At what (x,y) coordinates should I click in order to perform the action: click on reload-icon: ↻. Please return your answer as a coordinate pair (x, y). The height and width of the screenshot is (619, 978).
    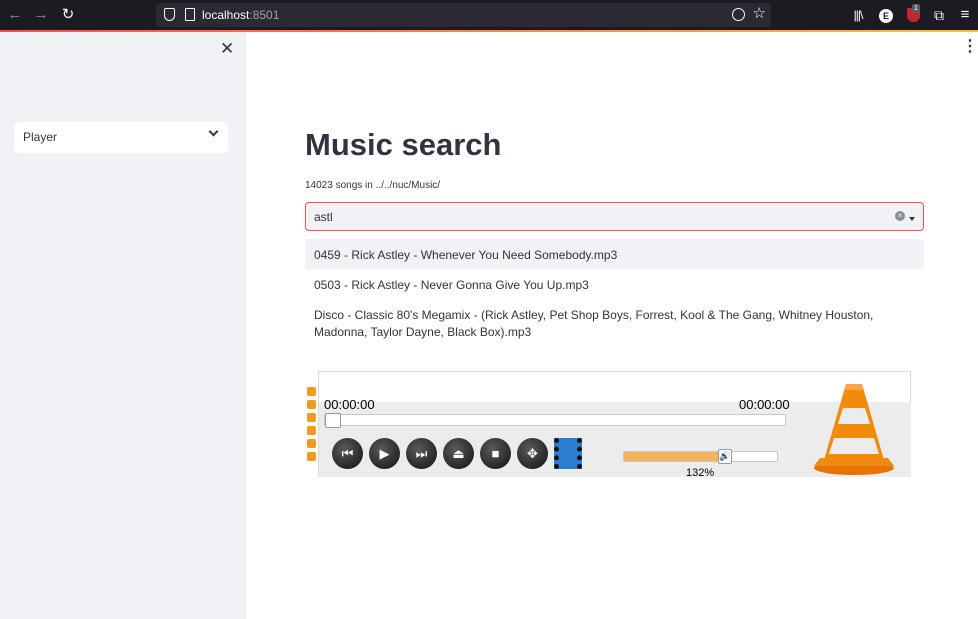
    Looking at the image, I should click on (68, 15).